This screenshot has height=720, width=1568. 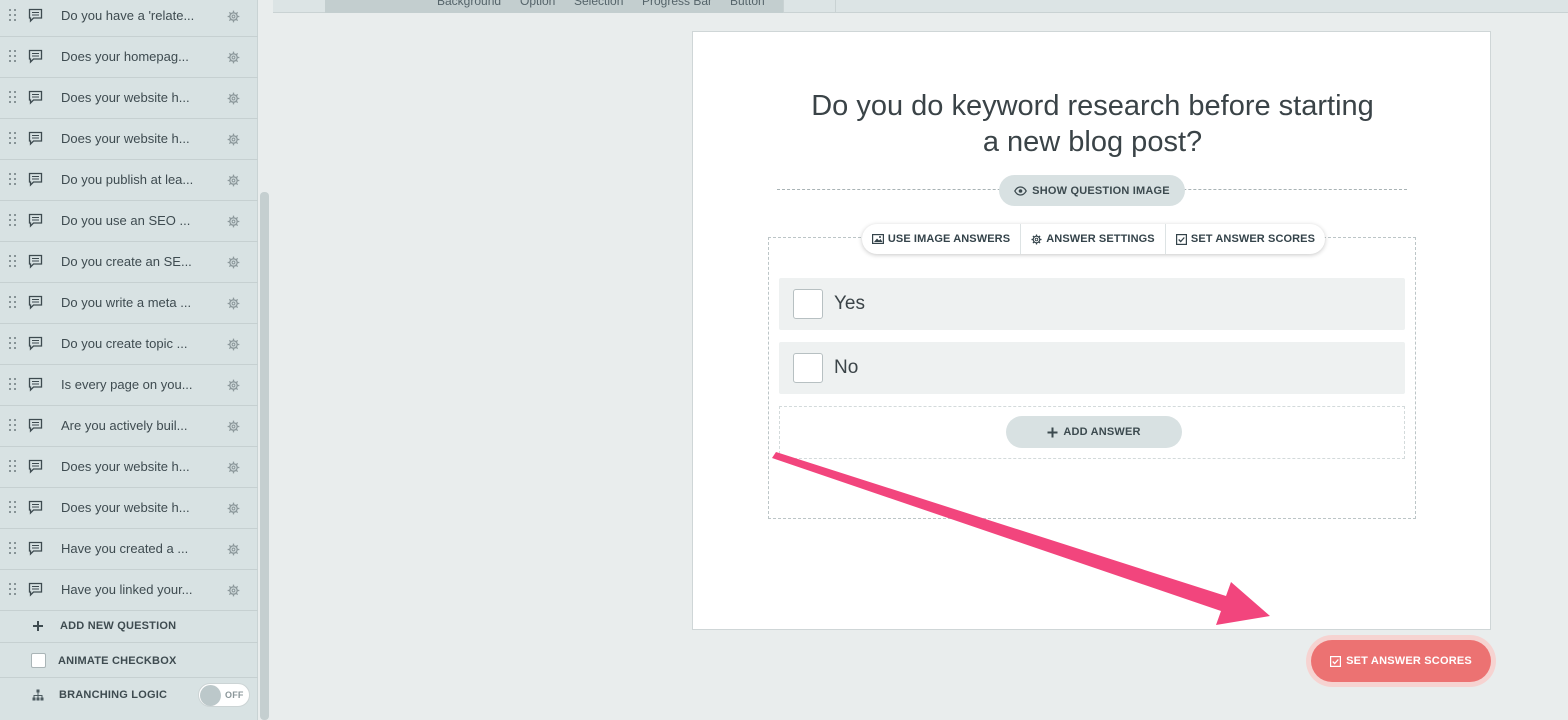 I want to click on image-icon, so click(x=877, y=239).